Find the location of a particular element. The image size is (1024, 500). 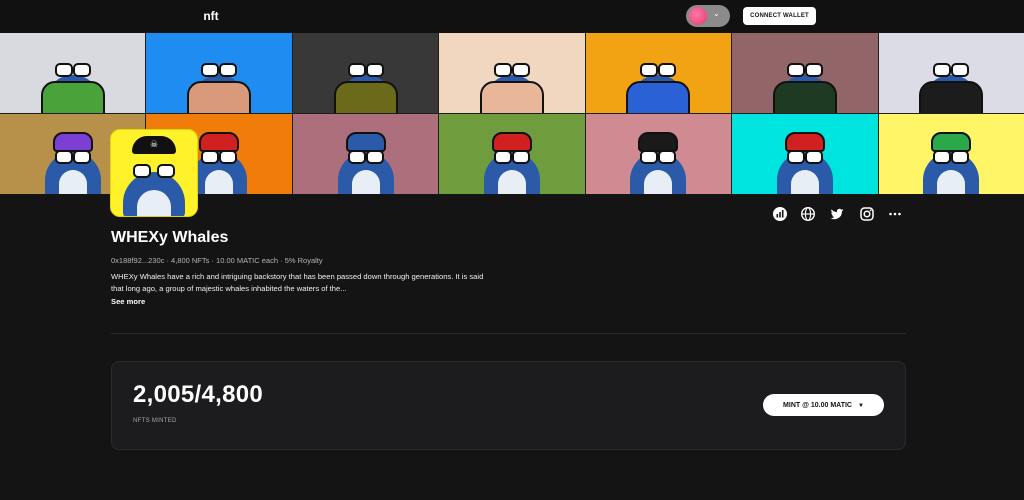

caret-down-icon: ▼ is located at coordinates (860, 405).